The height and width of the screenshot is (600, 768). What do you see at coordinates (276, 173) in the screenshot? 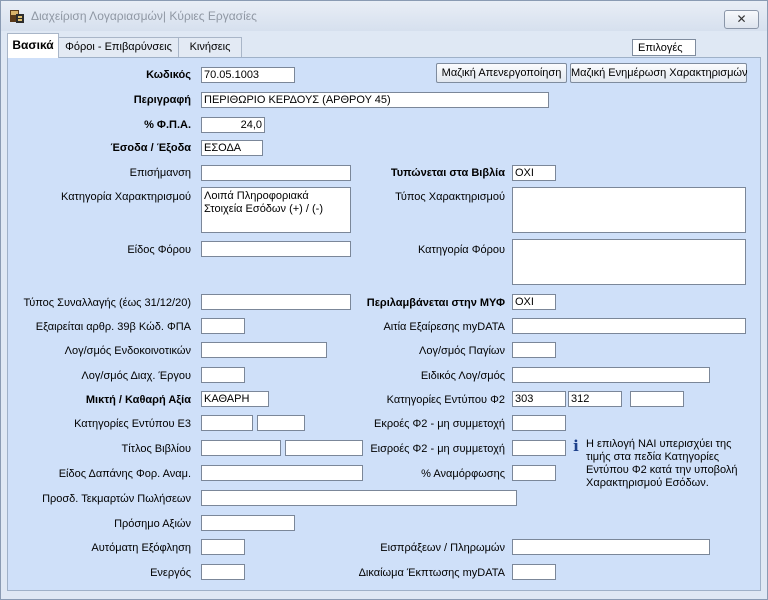
I see `notation-field` at bounding box center [276, 173].